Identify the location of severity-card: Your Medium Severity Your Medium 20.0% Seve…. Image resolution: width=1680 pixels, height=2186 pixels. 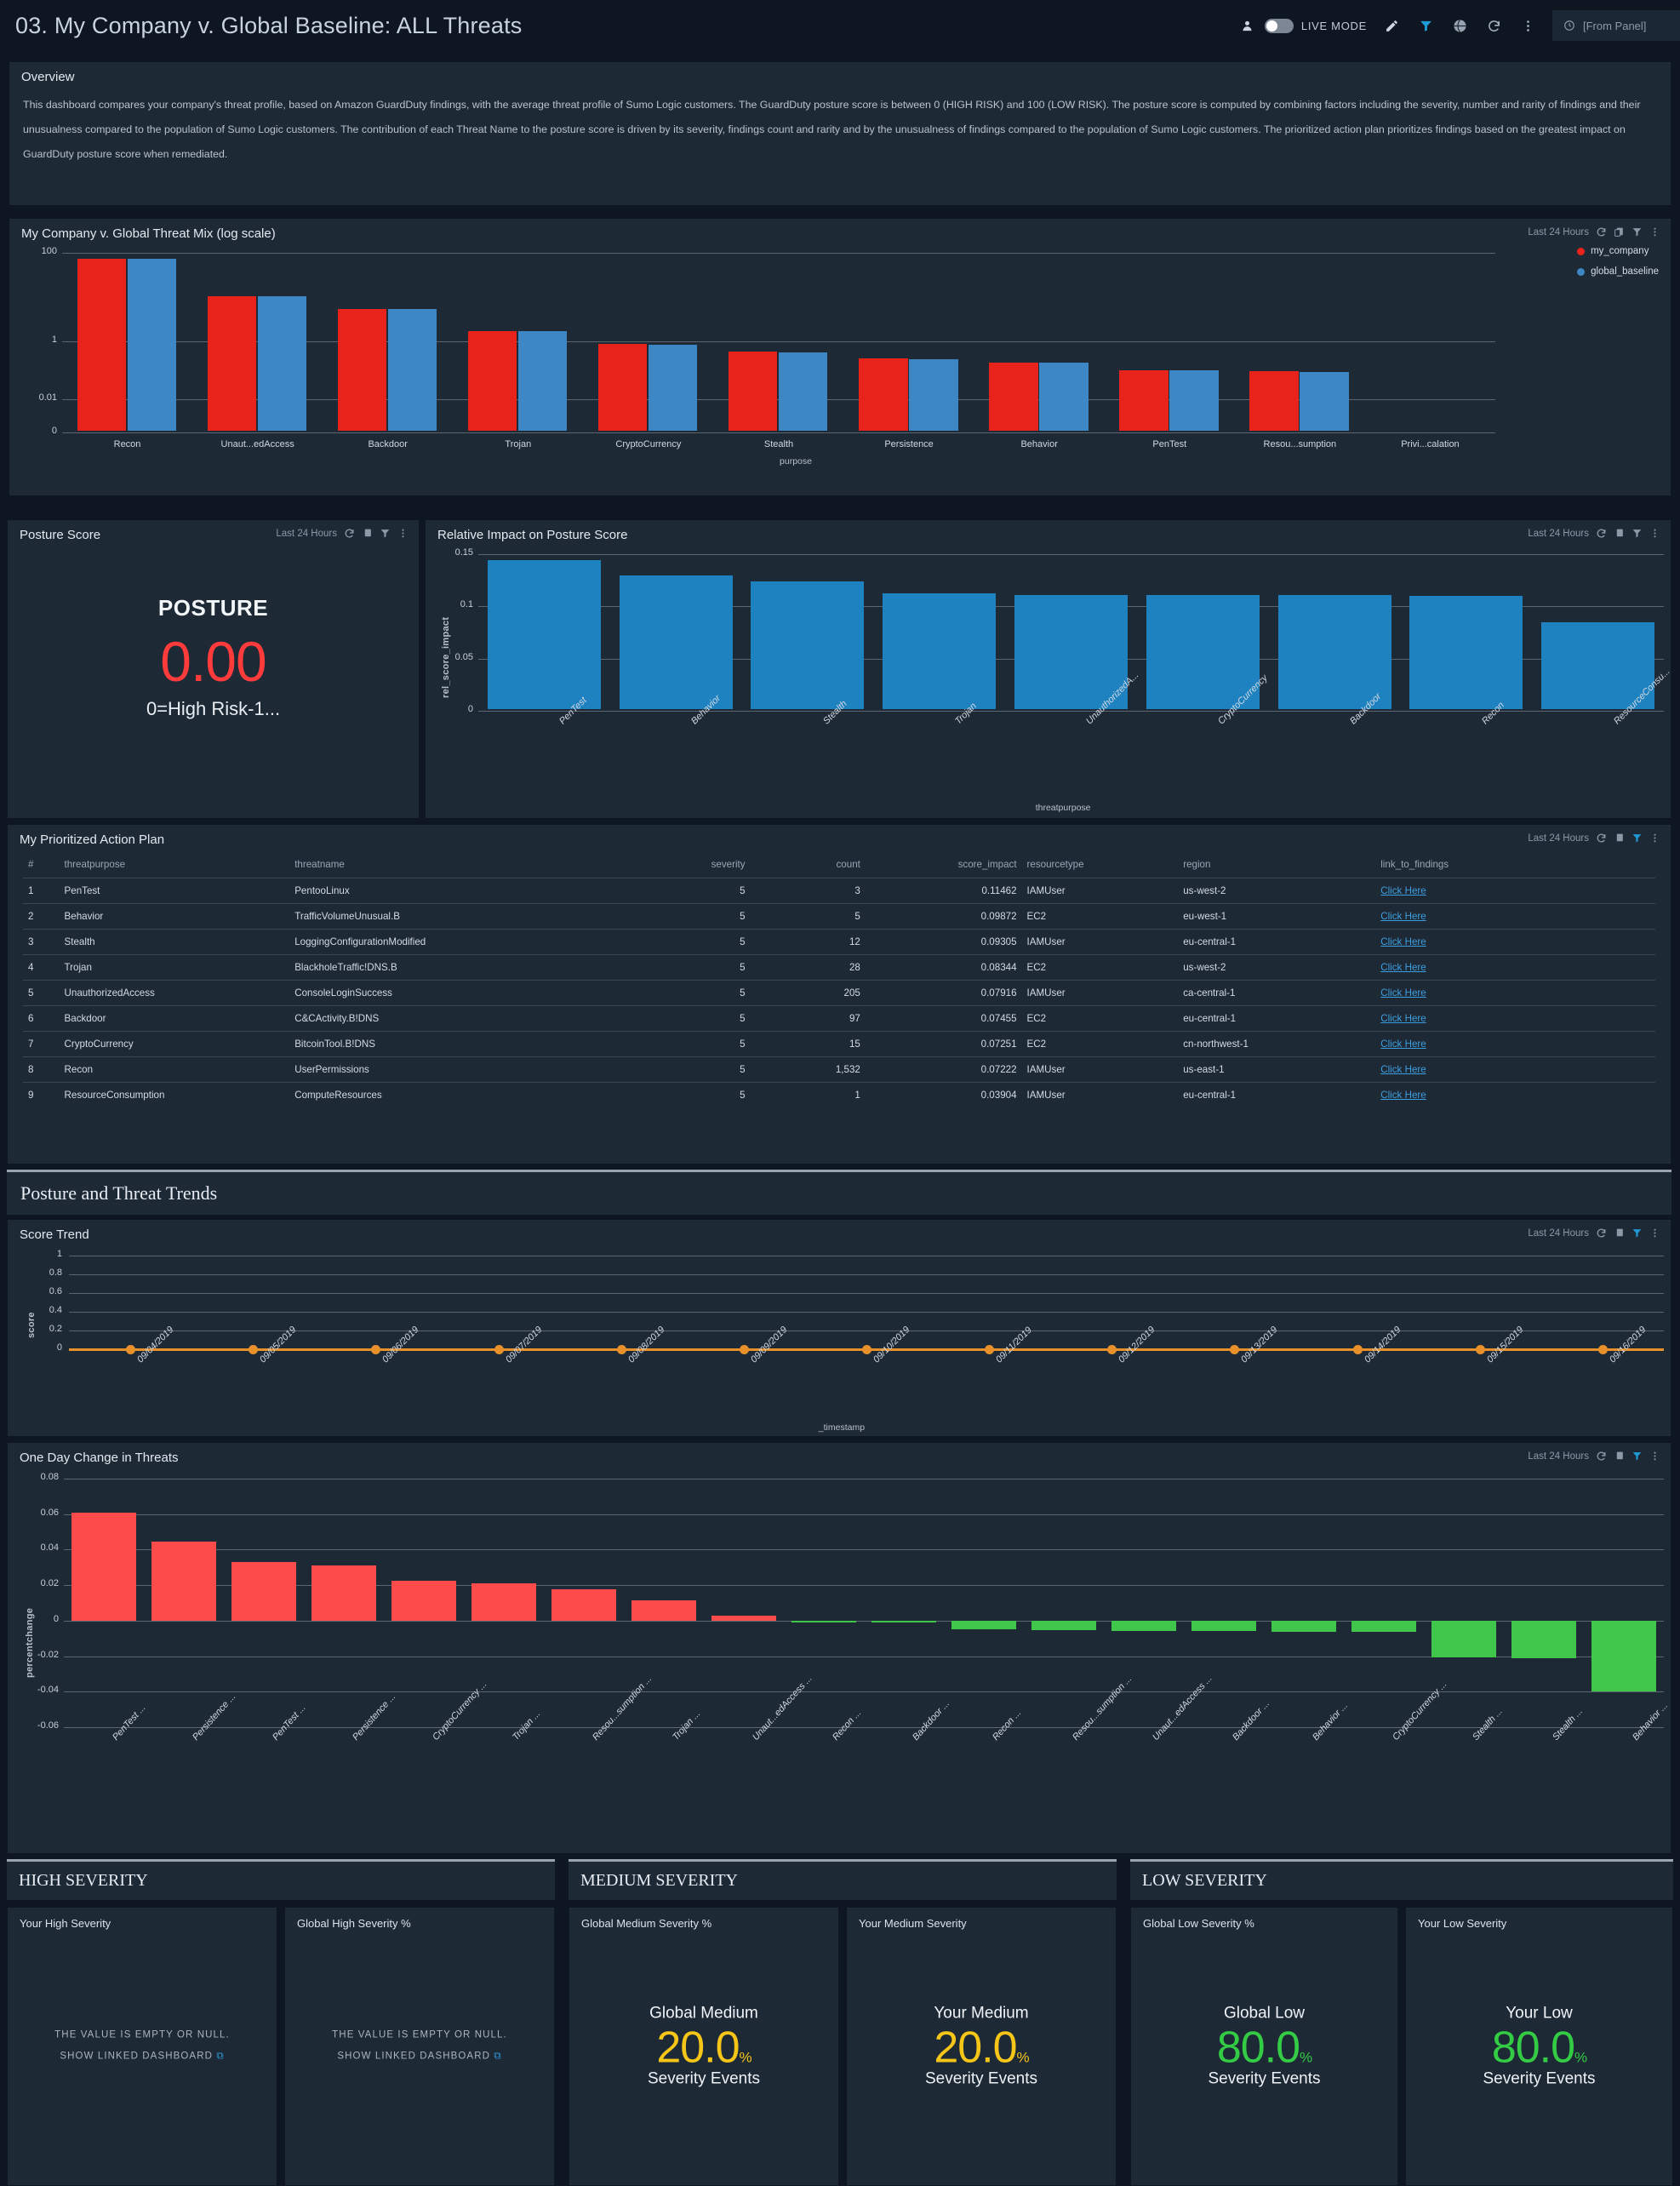
(981, 2047).